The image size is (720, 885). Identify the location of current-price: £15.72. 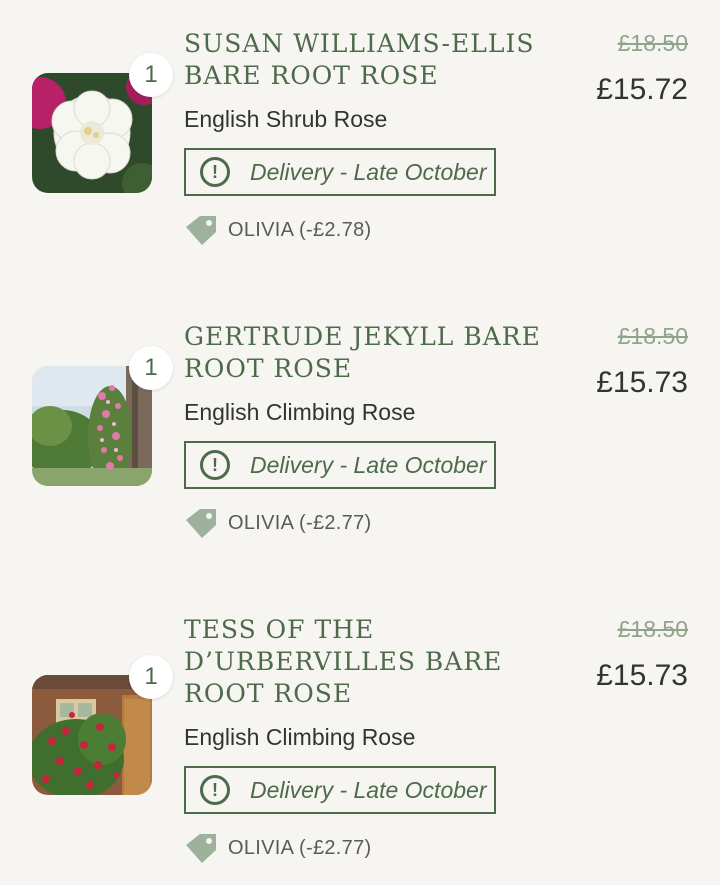
(642, 89).